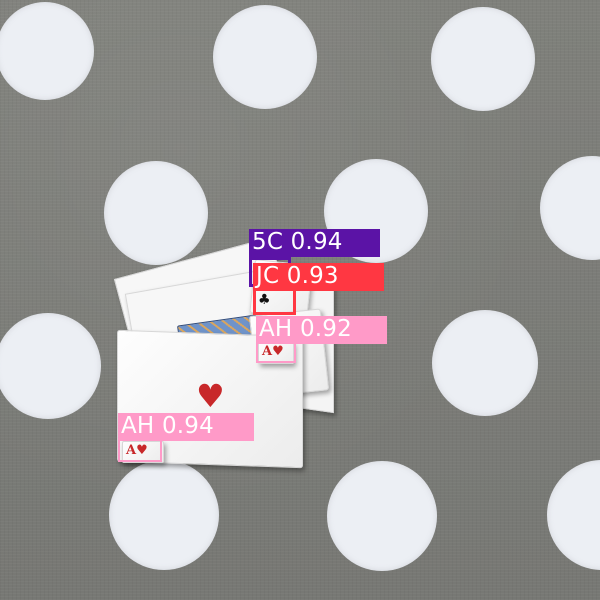  Describe the element at coordinates (274, 301) in the screenshot. I see `detection-box-jc` at that location.